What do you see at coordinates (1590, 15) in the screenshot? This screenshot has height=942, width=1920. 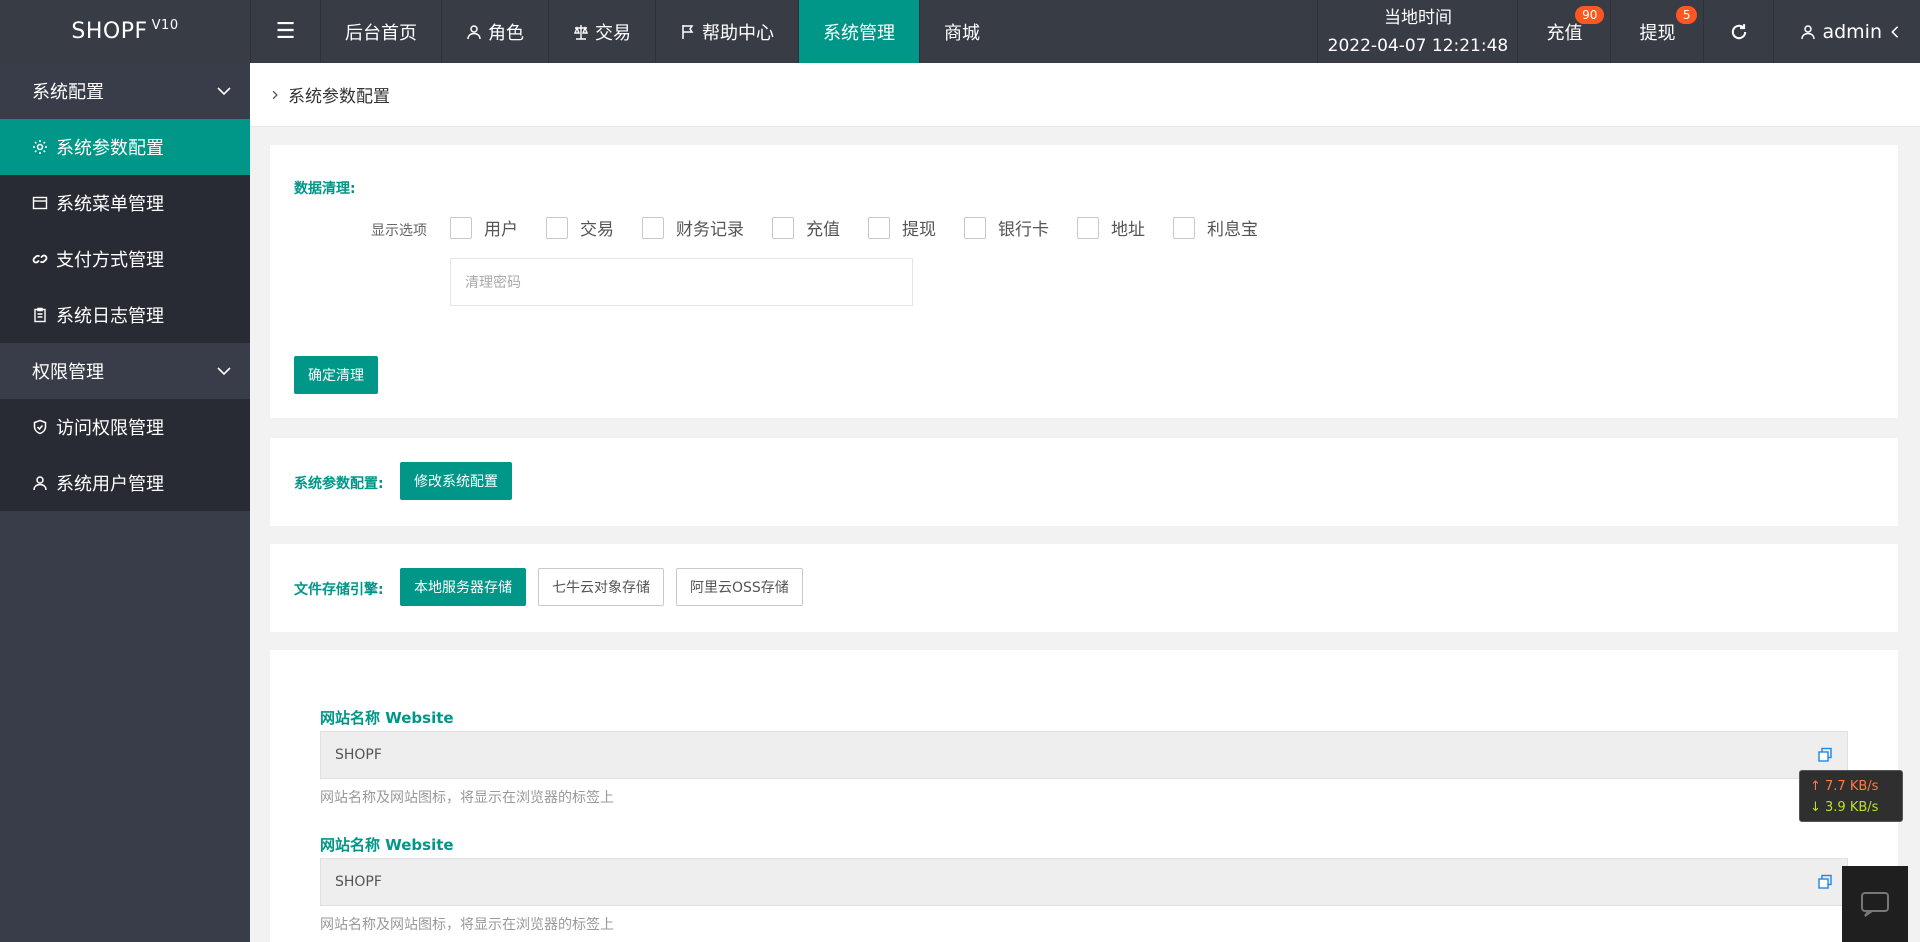 I see `recharge-badge: 90` at bounding box center [1590, 15].